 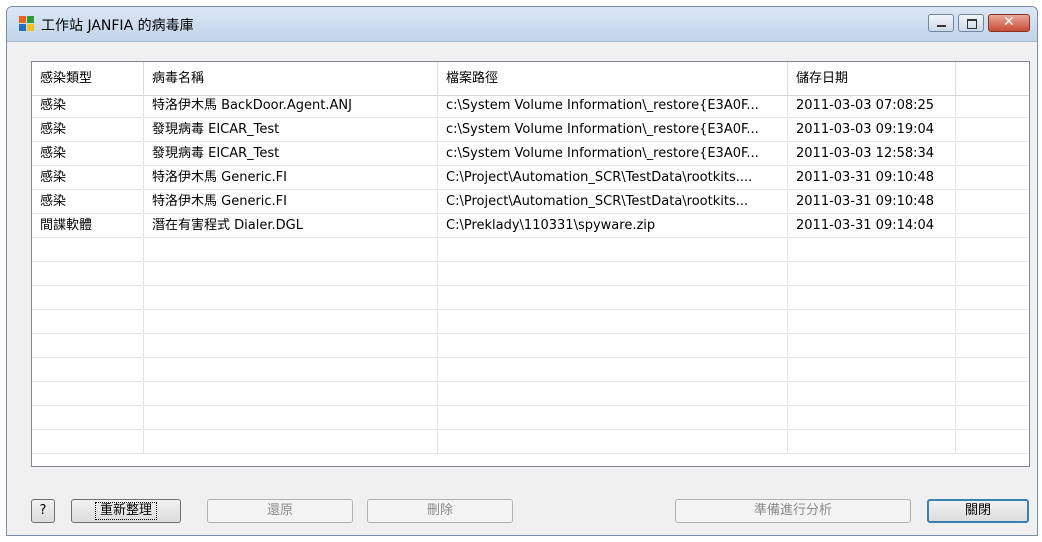 I want to click on minimize-button, so click(x=941, y=23).